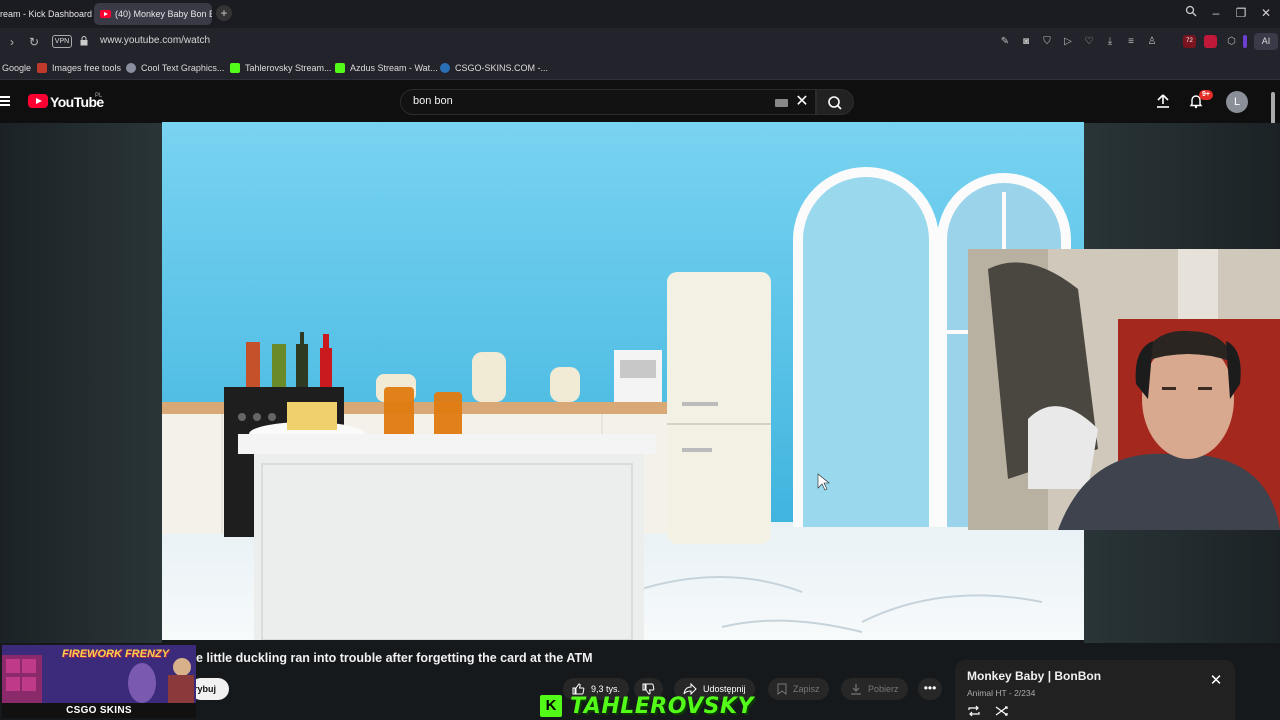 Image resolution: width=1280 pixels, height=720 pixels. Describe the element at coordinates (155, 40) in the screenshot. I see `url-field: www.youtube.com/watch` at that location.